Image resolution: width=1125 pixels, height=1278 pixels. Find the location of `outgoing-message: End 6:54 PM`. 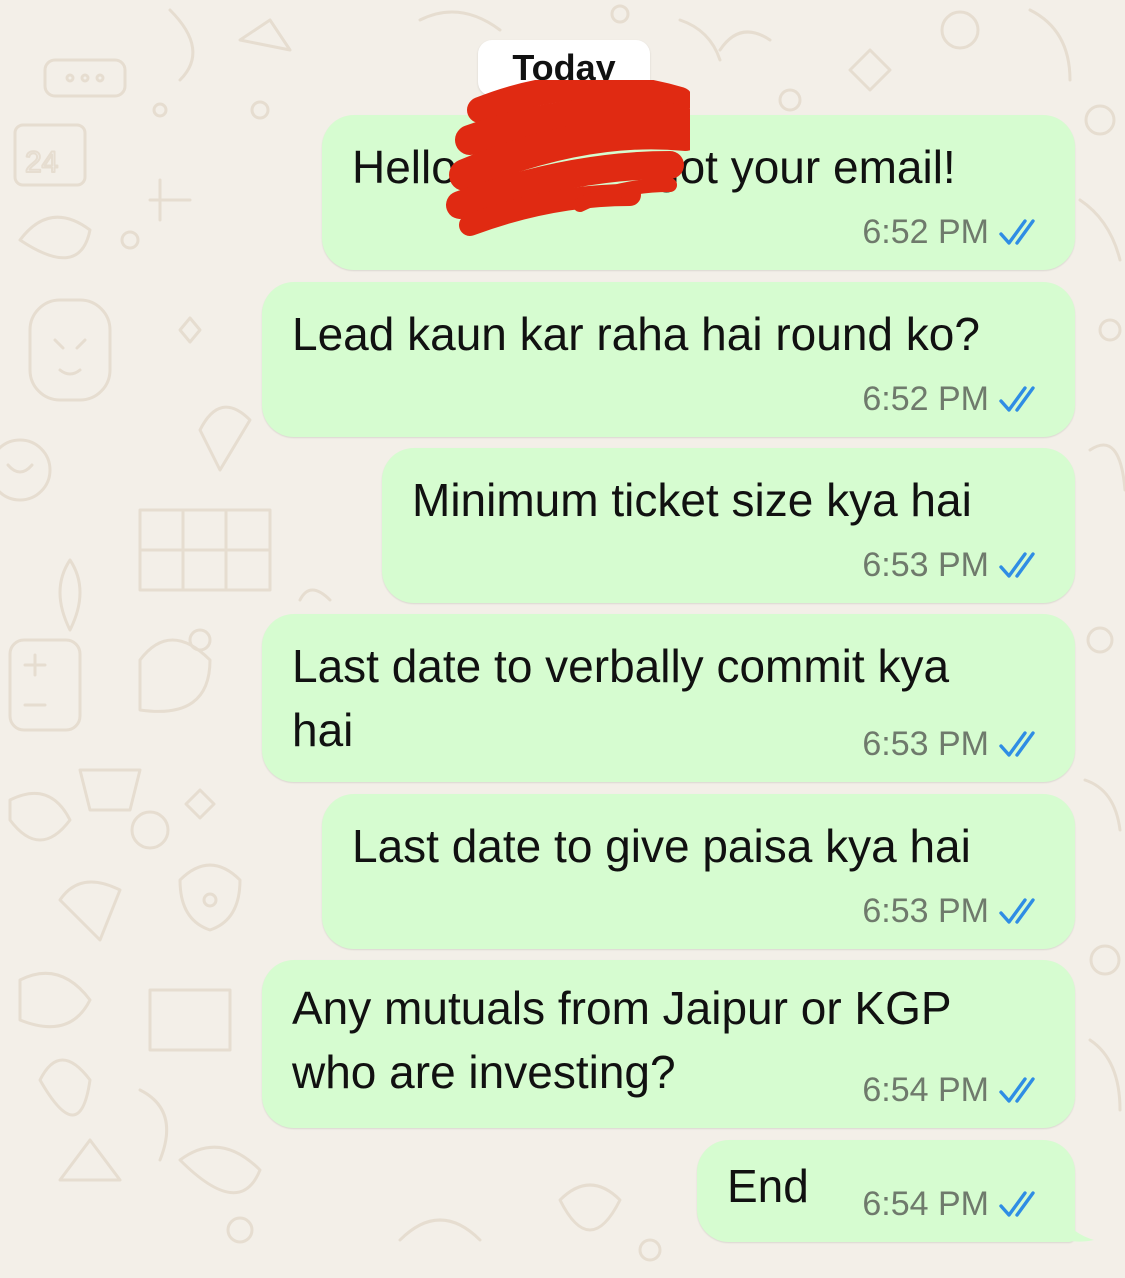

outgoing-message: End 6:54 PM is located at coordinates (886, 1191).